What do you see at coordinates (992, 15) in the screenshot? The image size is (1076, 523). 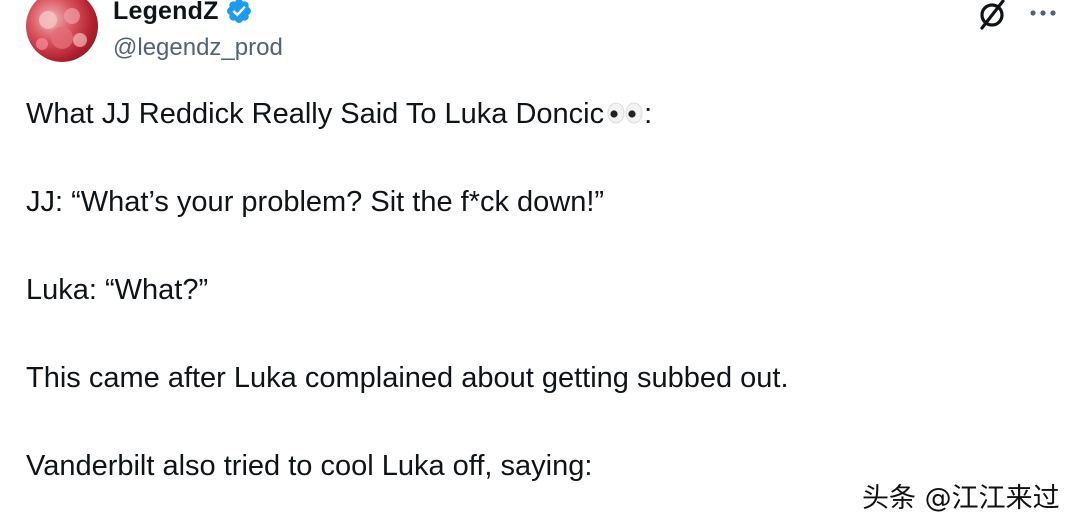 I see `grok-icon` at bounding box center [992, 15].